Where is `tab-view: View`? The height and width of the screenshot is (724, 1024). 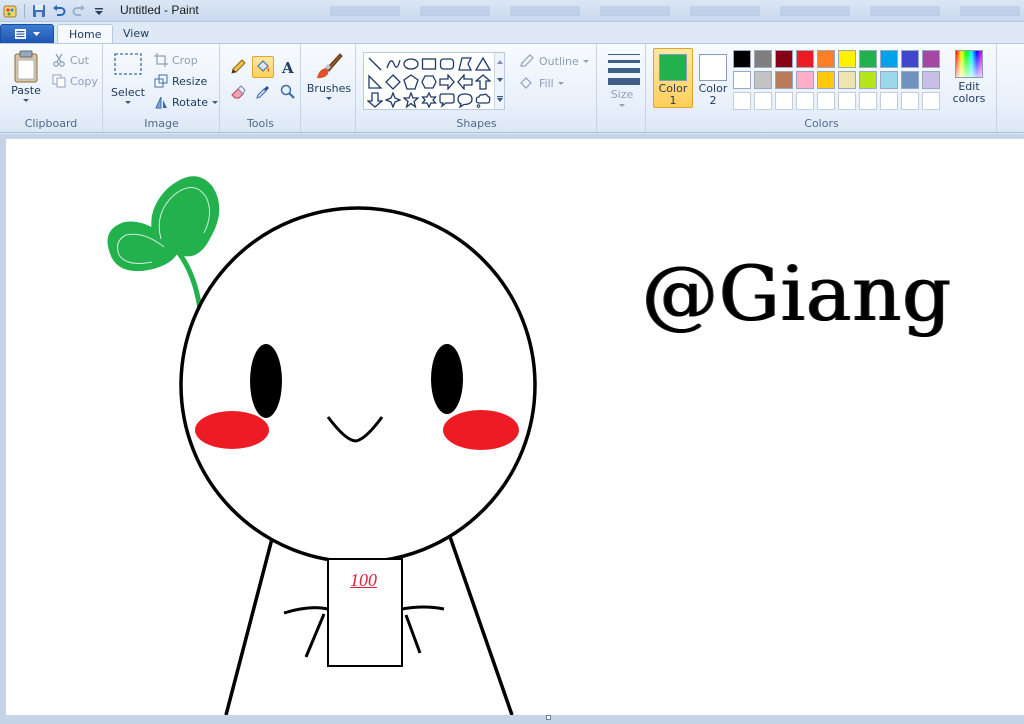 tab-view: View is located at coordinates (136, 34).